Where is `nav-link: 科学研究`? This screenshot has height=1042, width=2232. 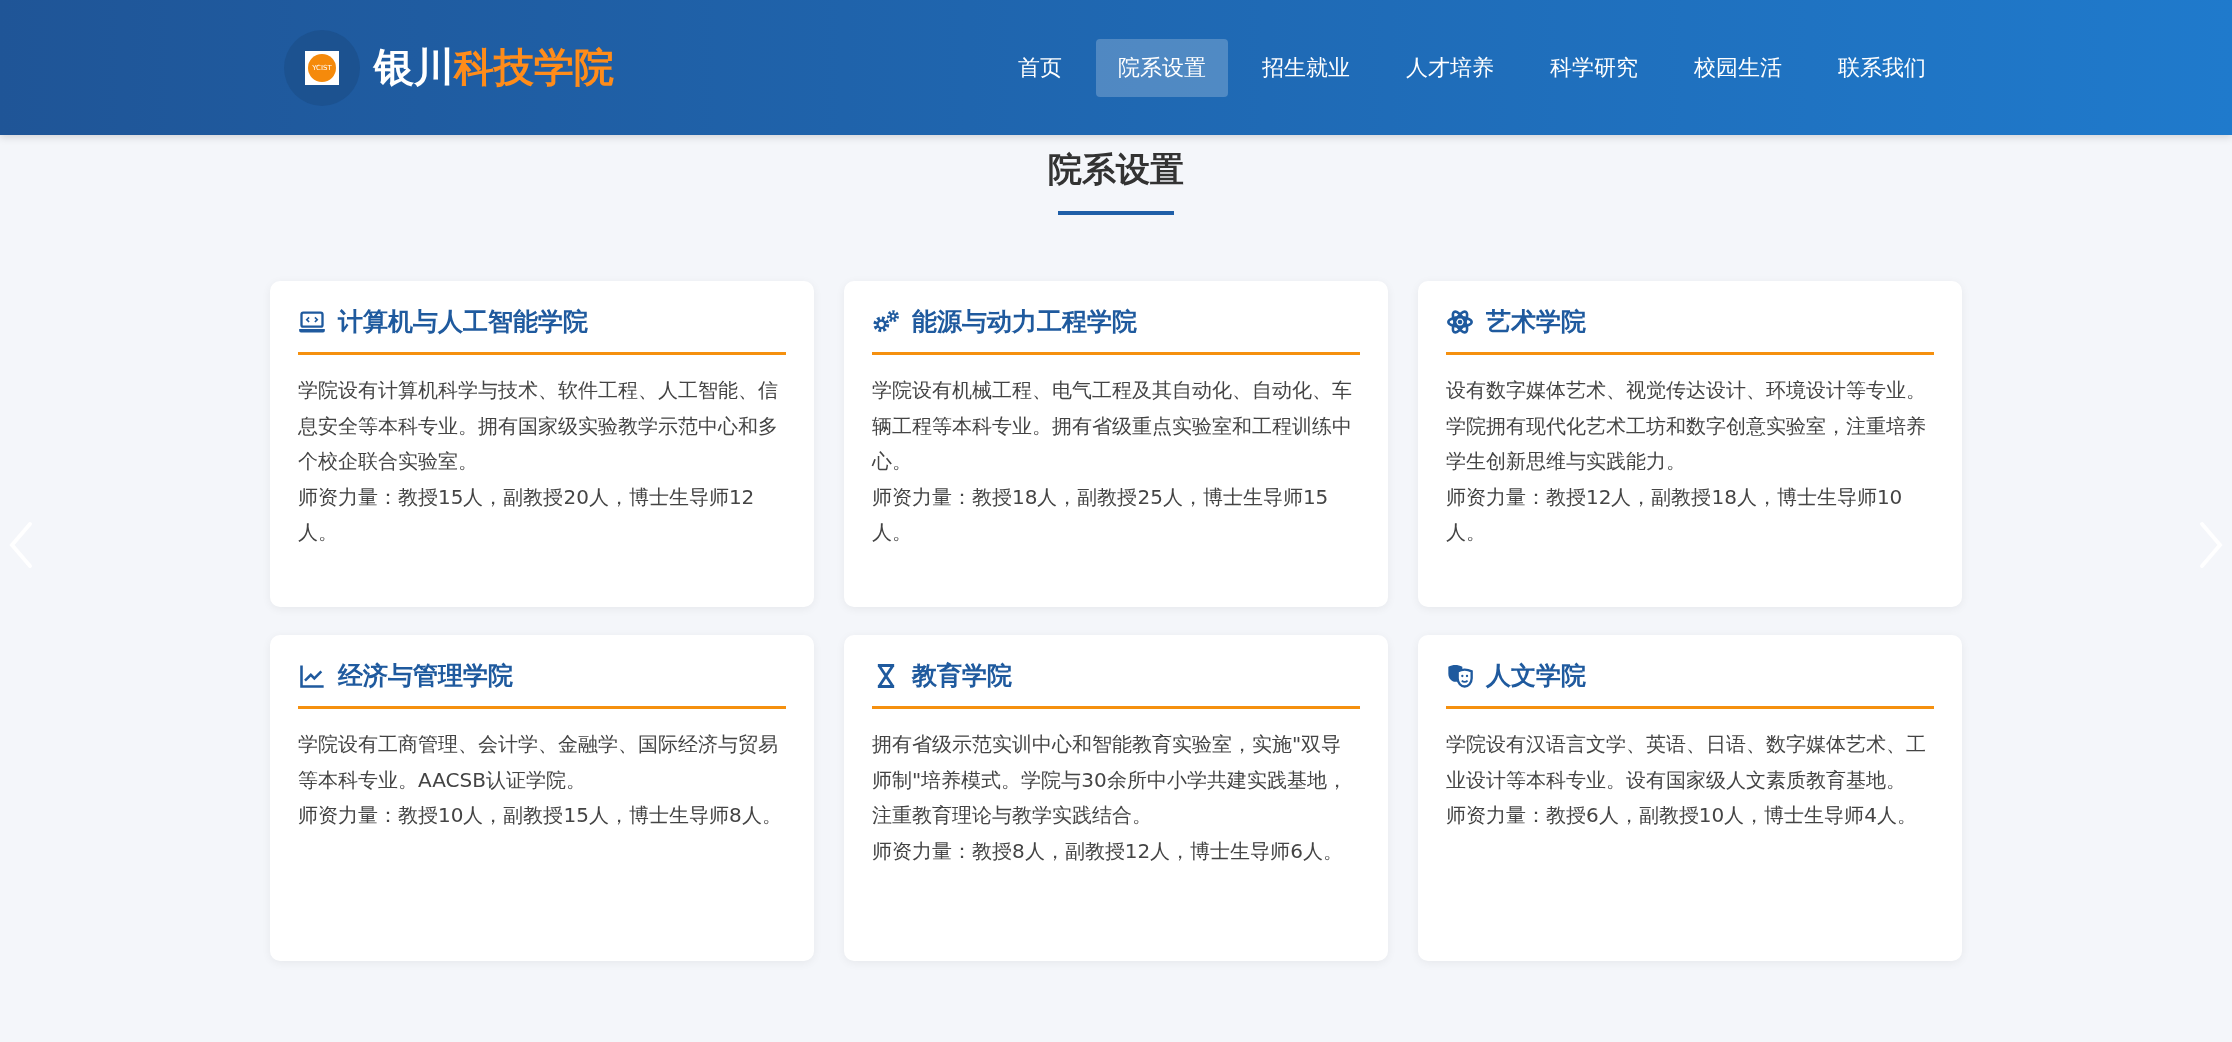
nav-link: 科学研究 is located at coordinates (1594, 67).